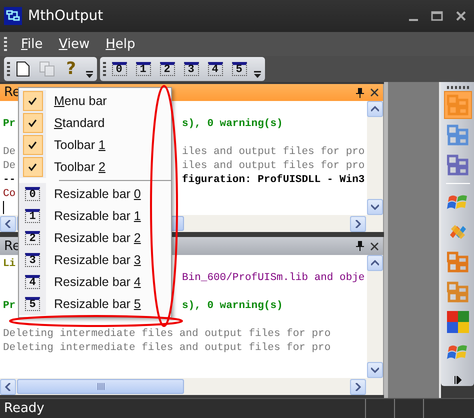 The width and height of the screenshot is (474, 418). I want to click on bar-icon: 5, so click(32, 304).